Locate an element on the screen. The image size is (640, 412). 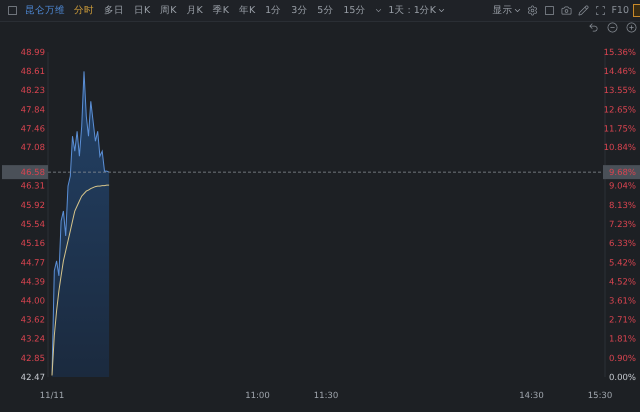
period-tab: 15分 is located at coordinates (354, 10).